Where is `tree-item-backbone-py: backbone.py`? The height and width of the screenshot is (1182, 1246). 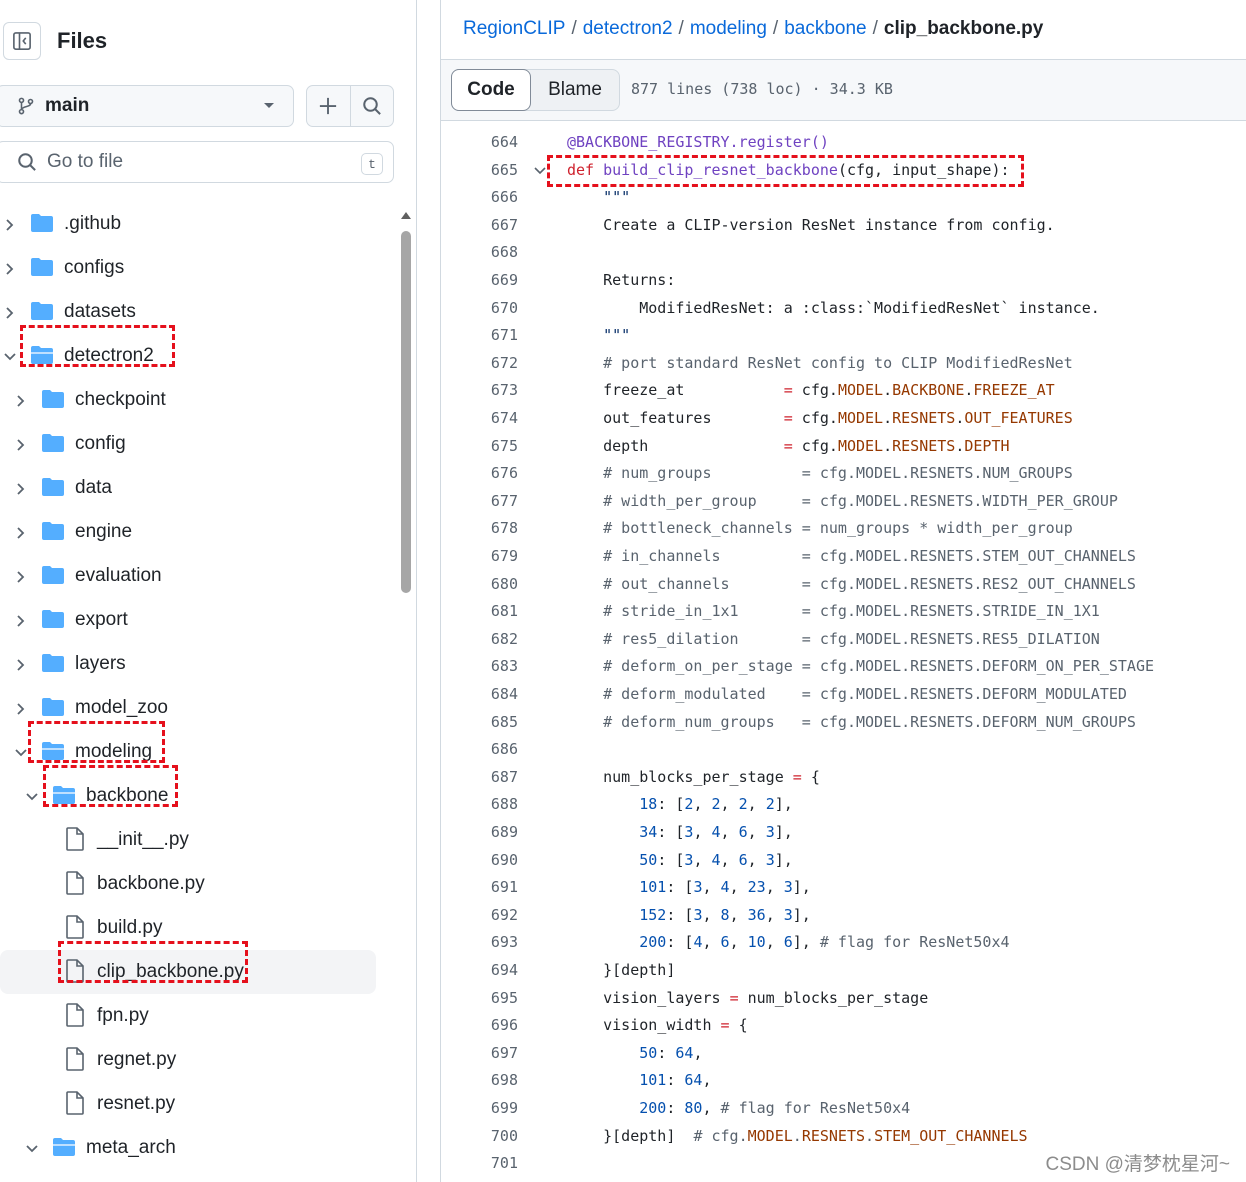 tree-item-backbone-py: backbone.py is located at coordinates (195, 884).